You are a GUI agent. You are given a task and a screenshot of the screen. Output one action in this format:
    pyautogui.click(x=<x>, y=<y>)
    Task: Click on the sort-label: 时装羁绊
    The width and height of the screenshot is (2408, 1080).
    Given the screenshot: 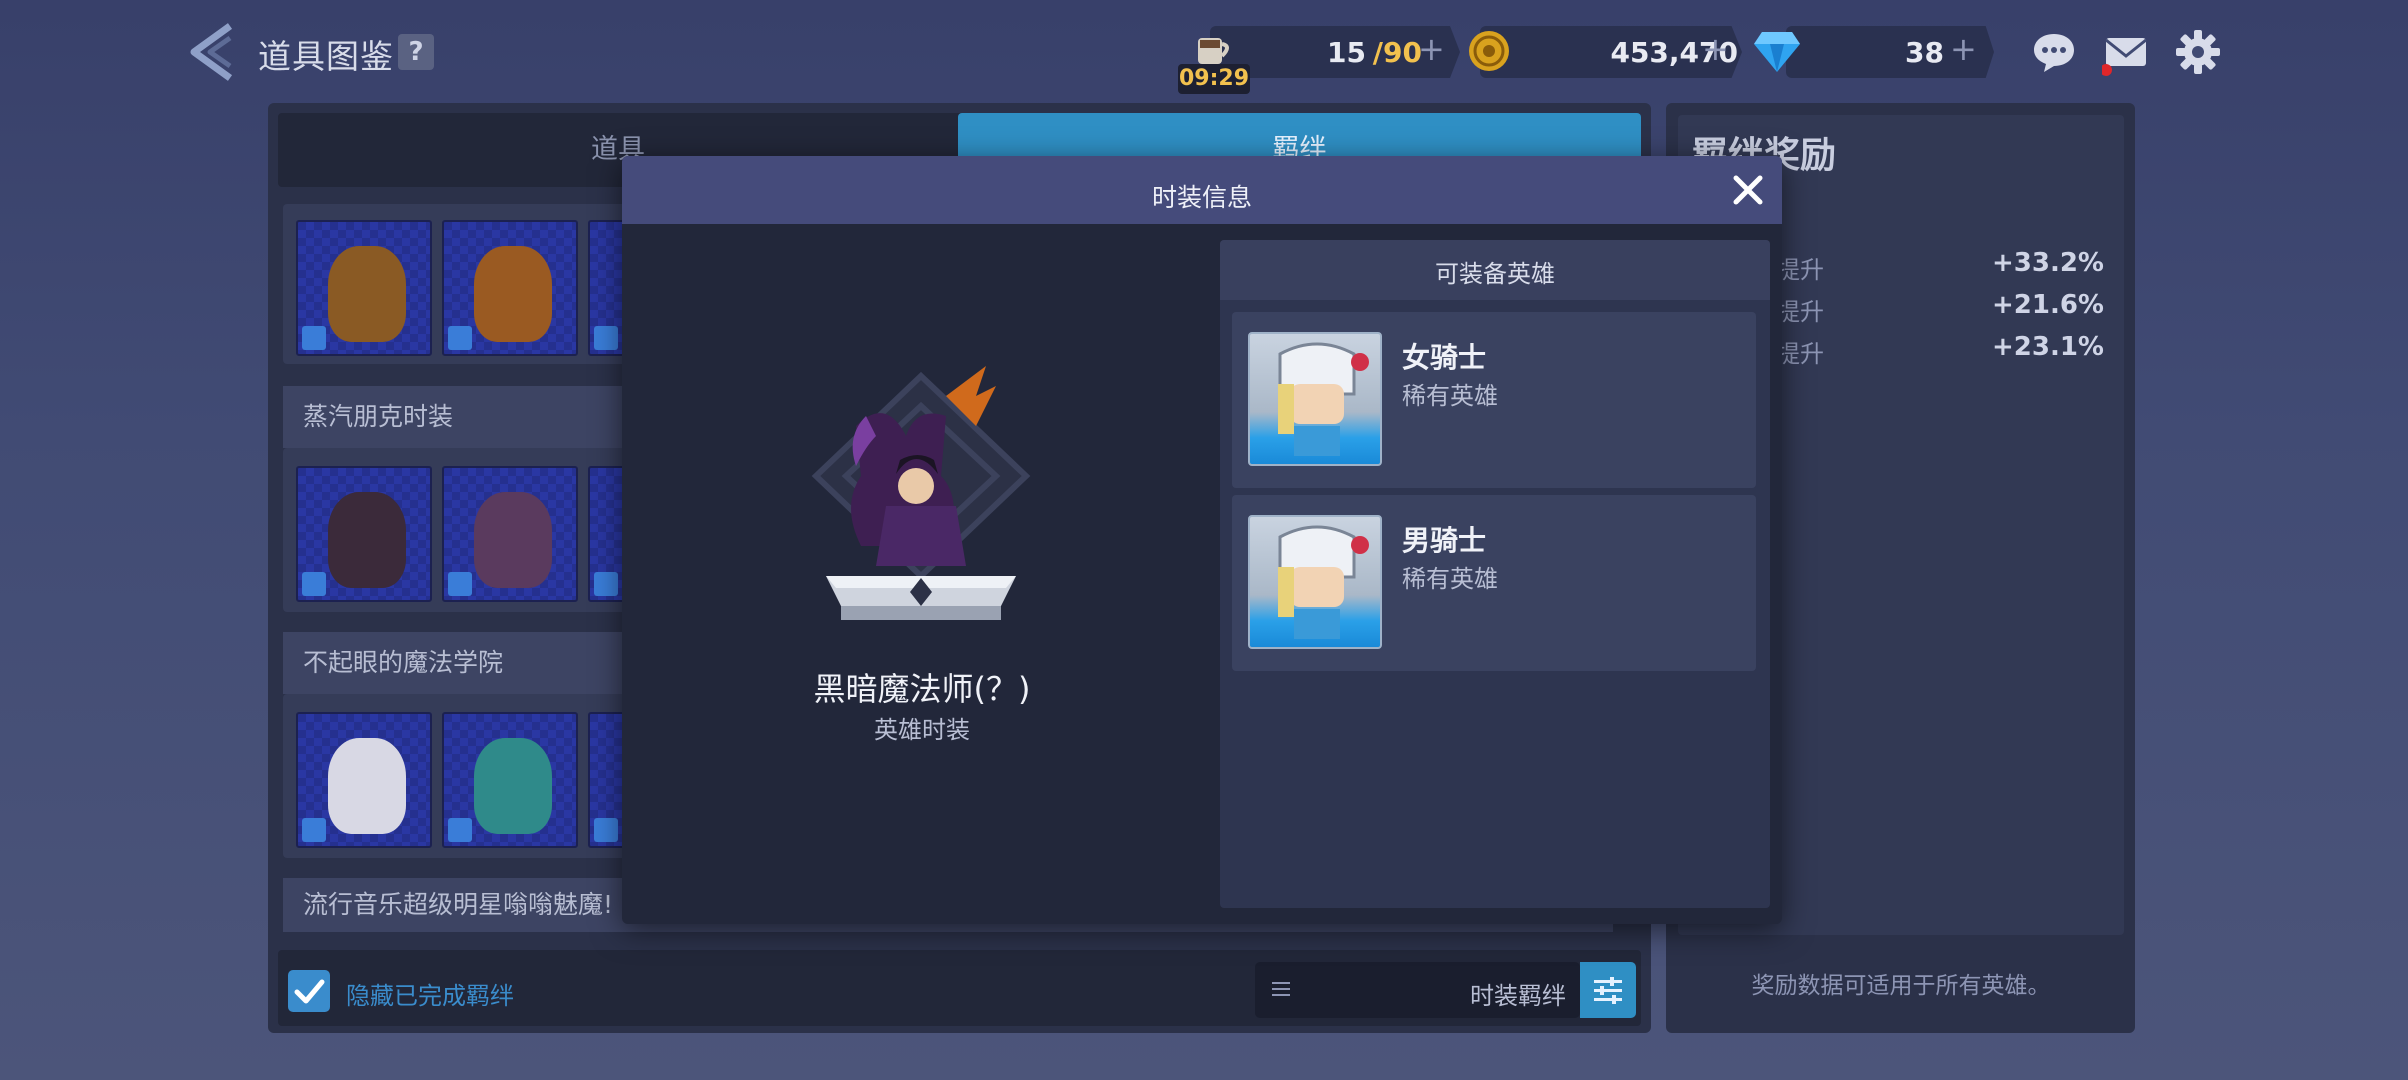 What is the action you would take?
    pyautogui.click(x=1518, y=996)
    